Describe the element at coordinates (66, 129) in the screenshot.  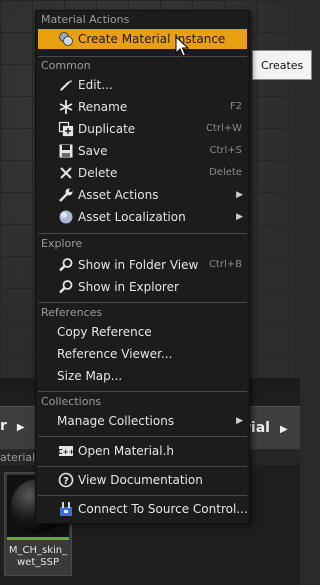
I see `duplicate-icon` at that location.